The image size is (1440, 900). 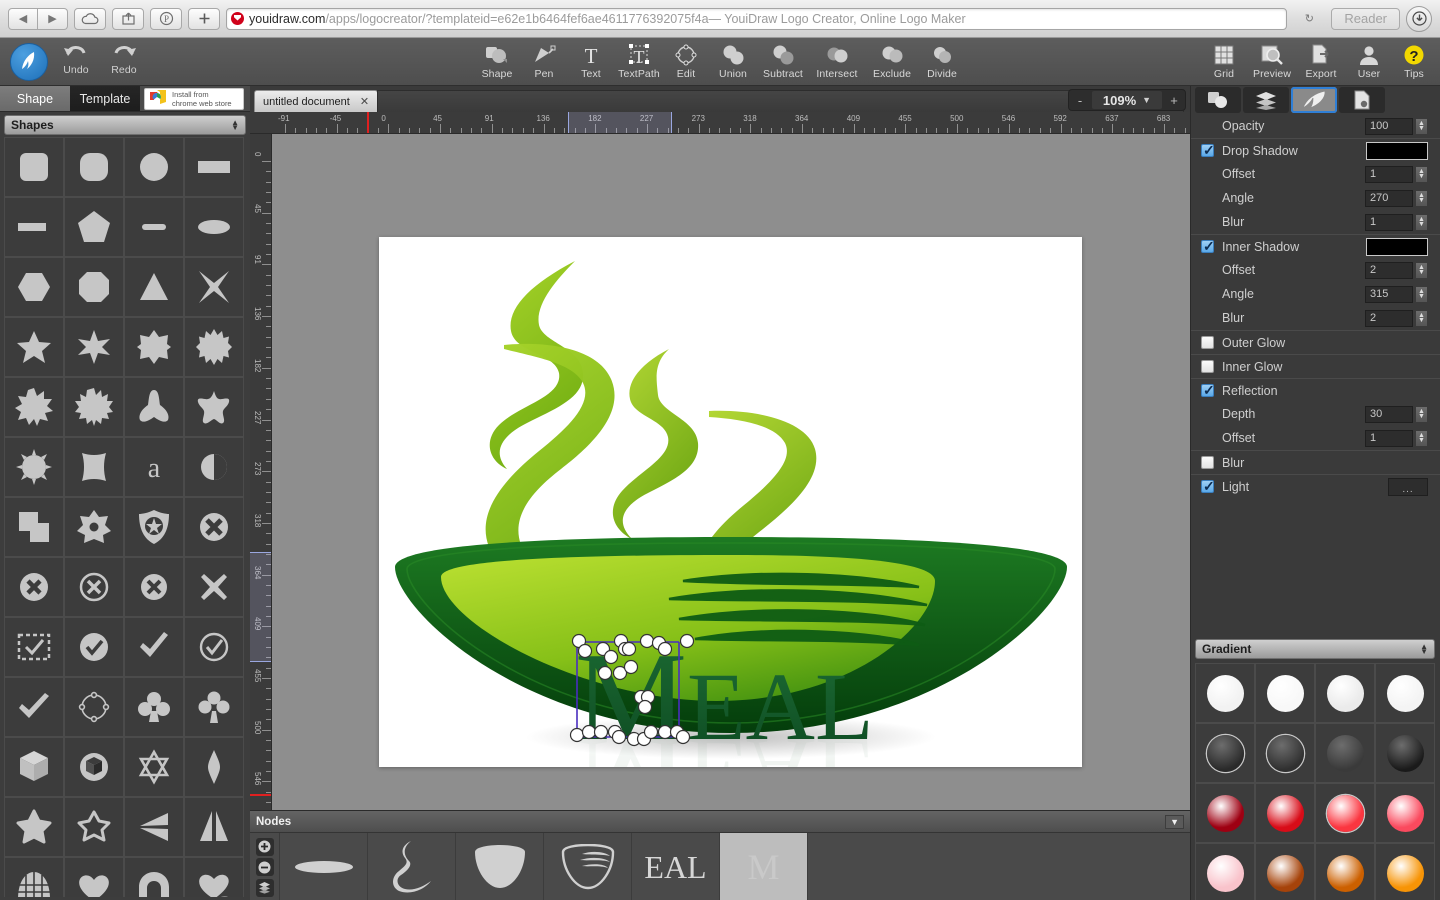 What do you see at coordinates (733, 62) in the screenshot?
I see `tool-union: Union` at bounding box center [733, 62].